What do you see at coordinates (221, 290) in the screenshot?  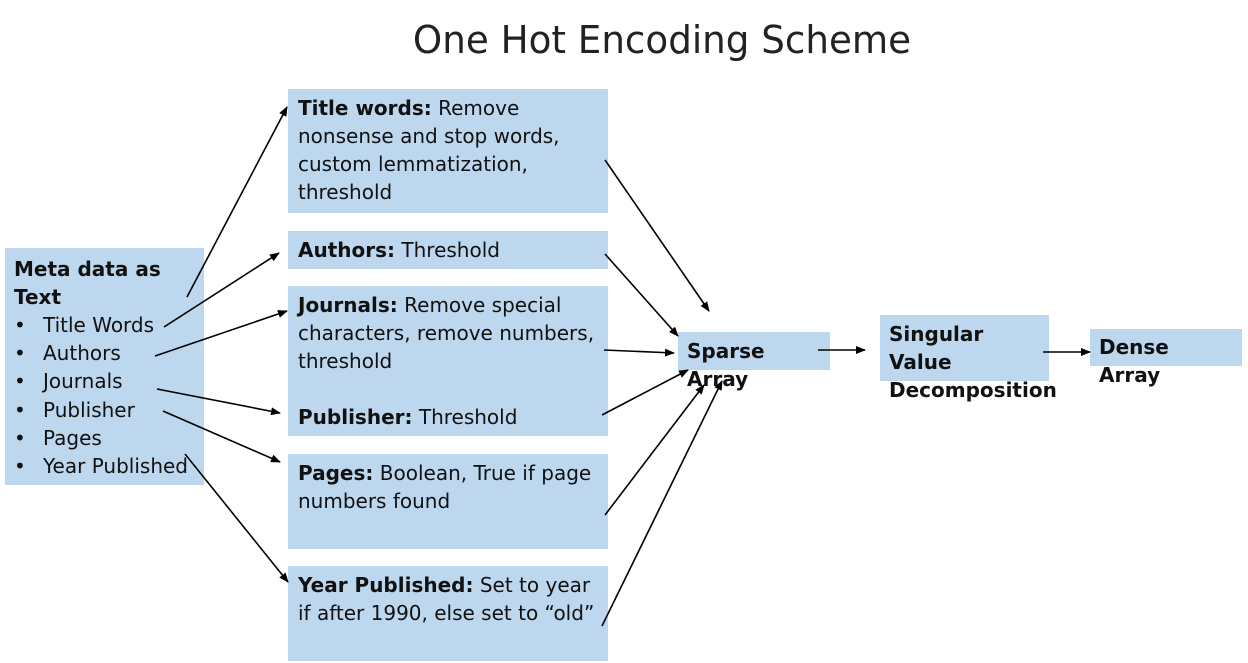 I see `arrow-authors` at bounding box center [221, 290].